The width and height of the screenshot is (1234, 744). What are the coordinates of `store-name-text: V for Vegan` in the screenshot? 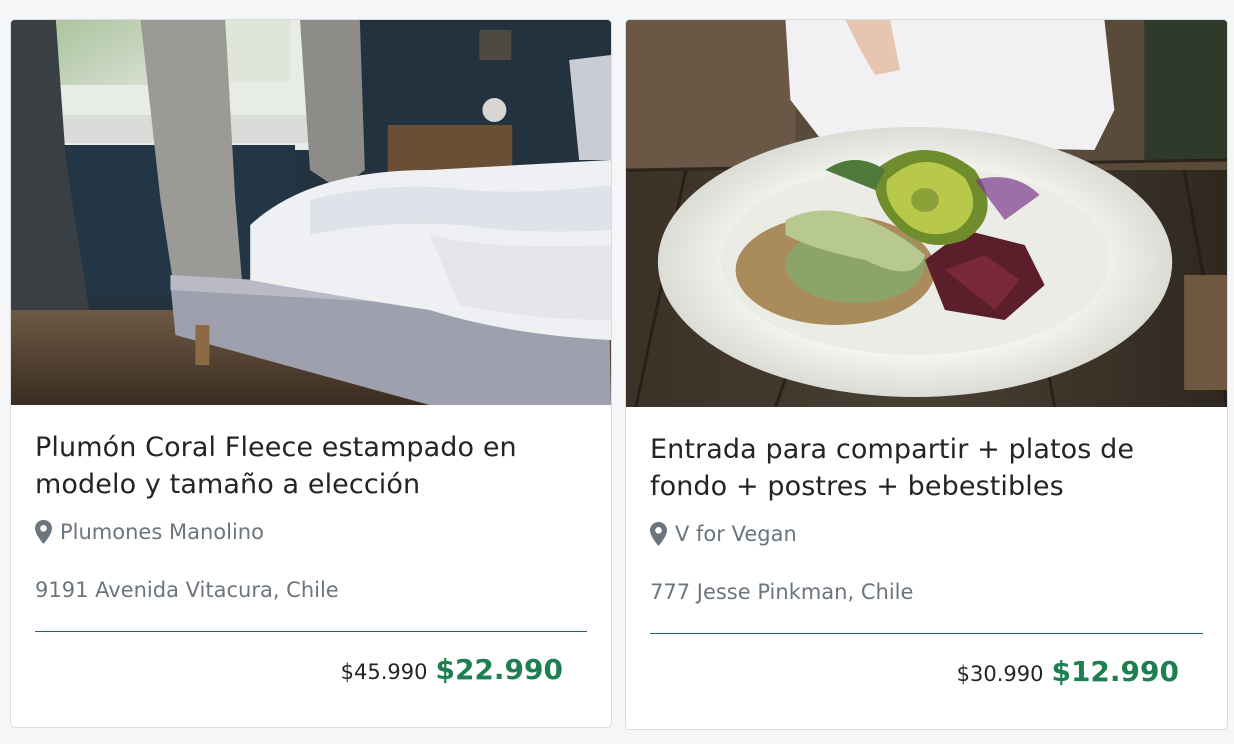 It's located at (736, 534).